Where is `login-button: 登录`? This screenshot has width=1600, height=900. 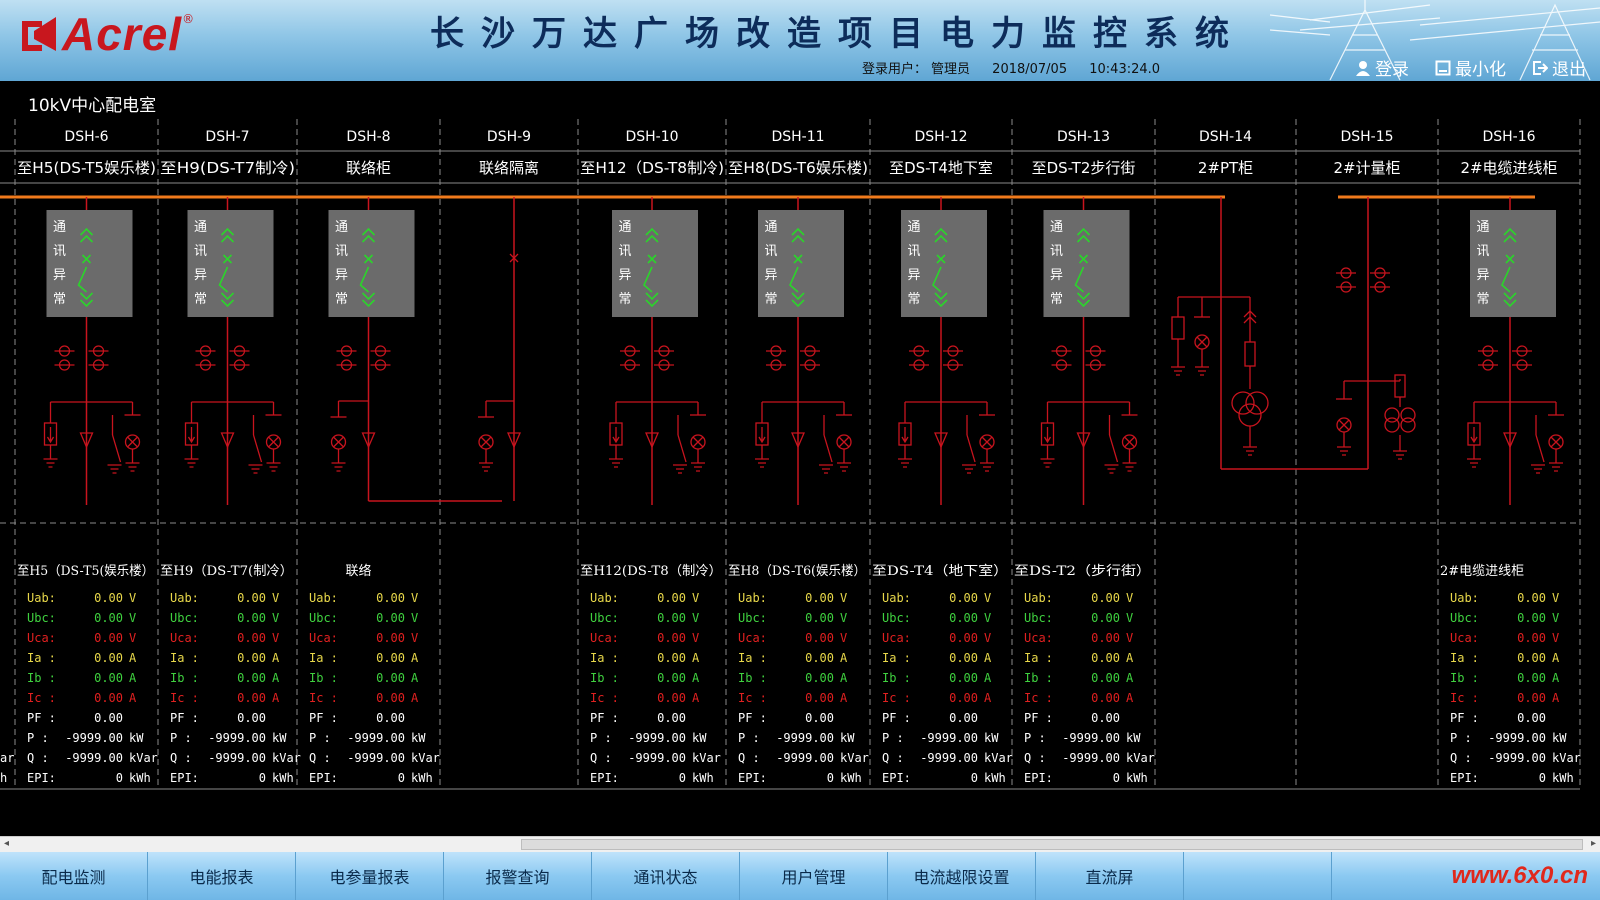
login-button: 登录 is located at coordinates (1382, 67).